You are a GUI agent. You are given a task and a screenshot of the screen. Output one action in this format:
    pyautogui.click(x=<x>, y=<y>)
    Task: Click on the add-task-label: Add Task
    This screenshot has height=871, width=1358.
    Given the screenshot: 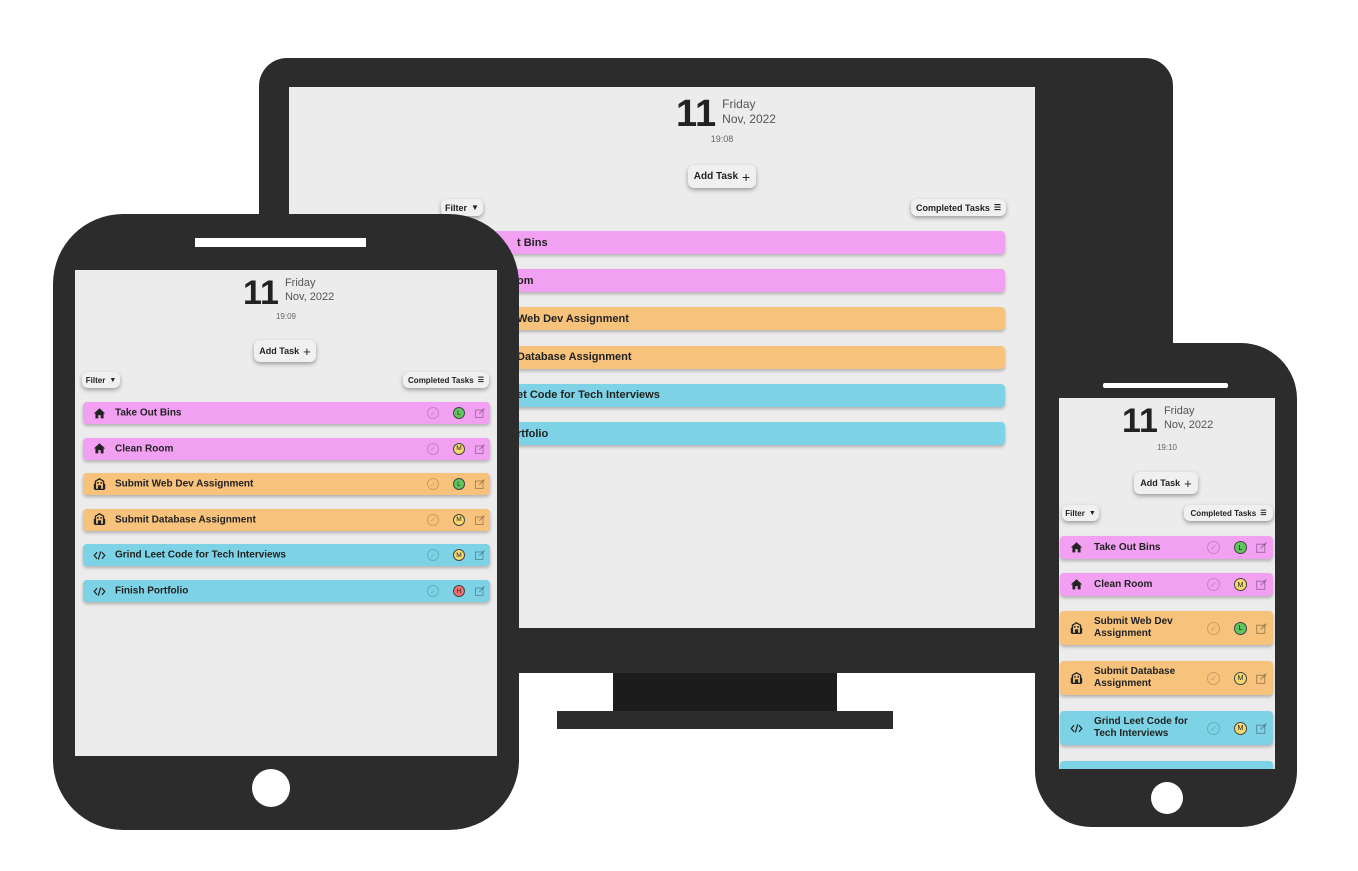 What is the action you would take?
    pyautogui.click(x=279, y=351)
    